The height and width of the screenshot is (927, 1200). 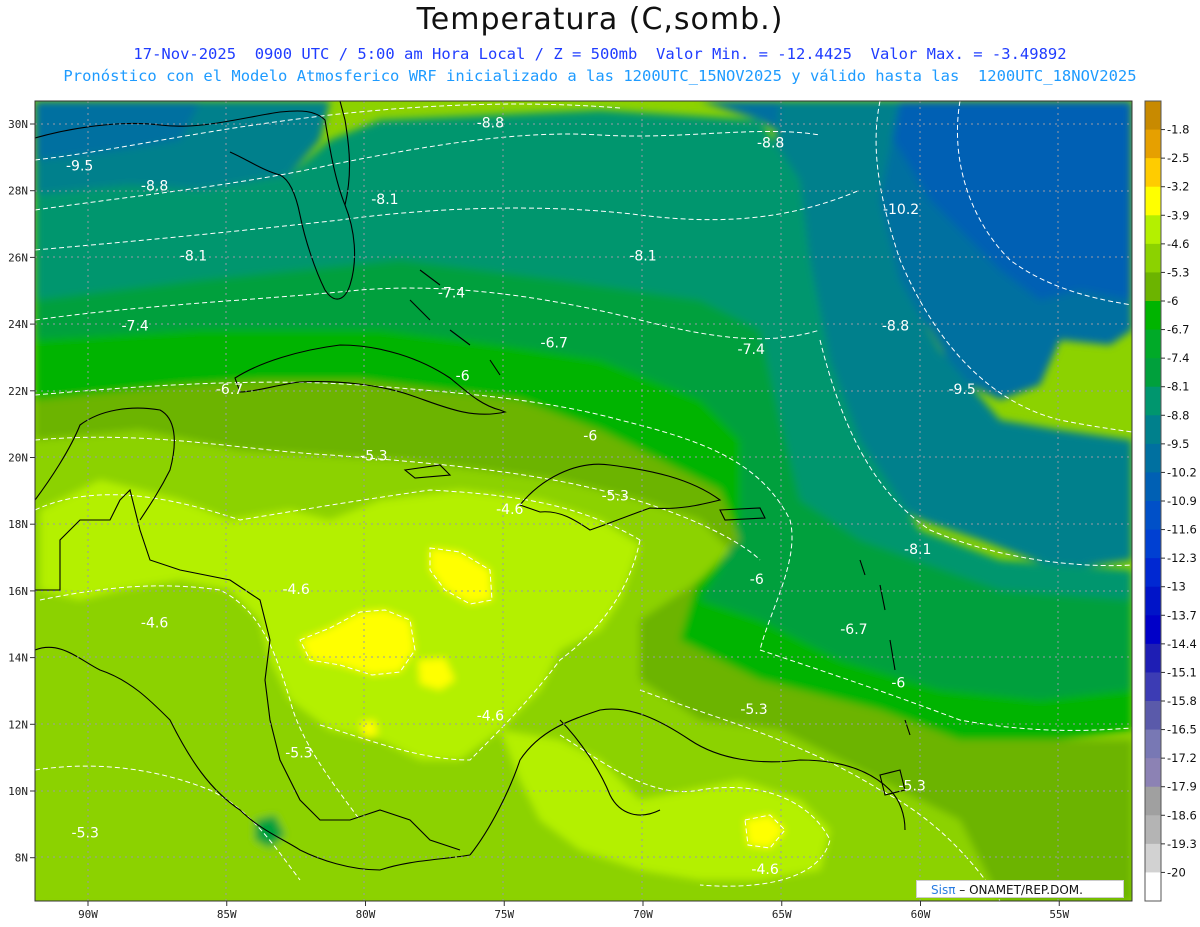 I want to click on colorbar-level-label: -15.1, so click(x=1182, y=672).